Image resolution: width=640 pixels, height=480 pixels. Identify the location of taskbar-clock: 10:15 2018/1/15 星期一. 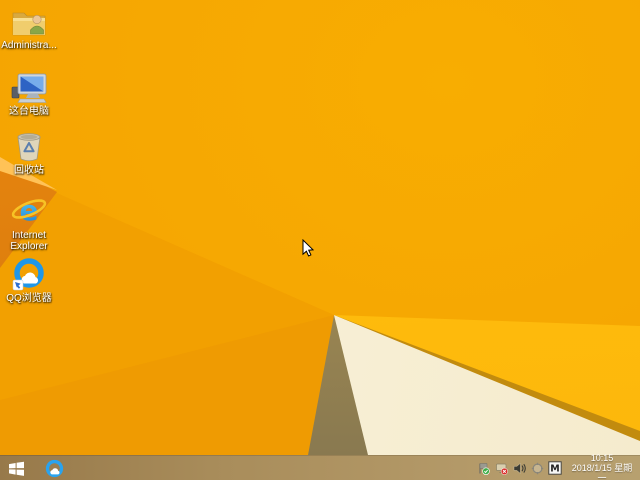
(604, 465).